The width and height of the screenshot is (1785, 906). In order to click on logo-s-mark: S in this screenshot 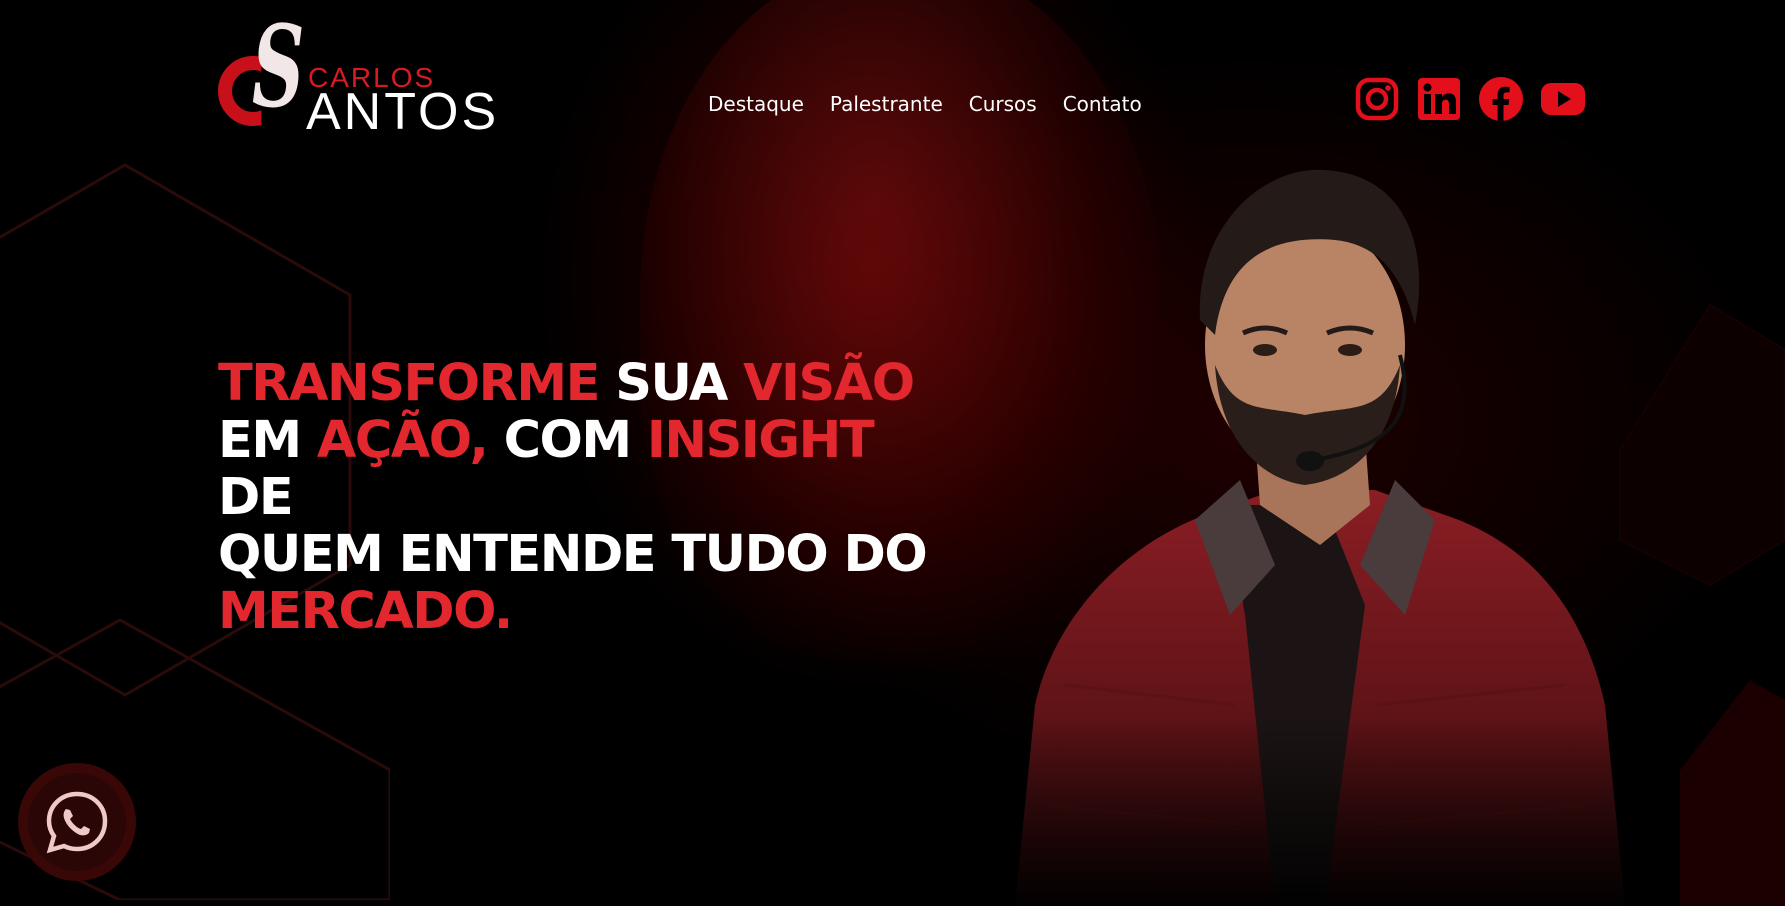, I will do `click(278, 67)`.